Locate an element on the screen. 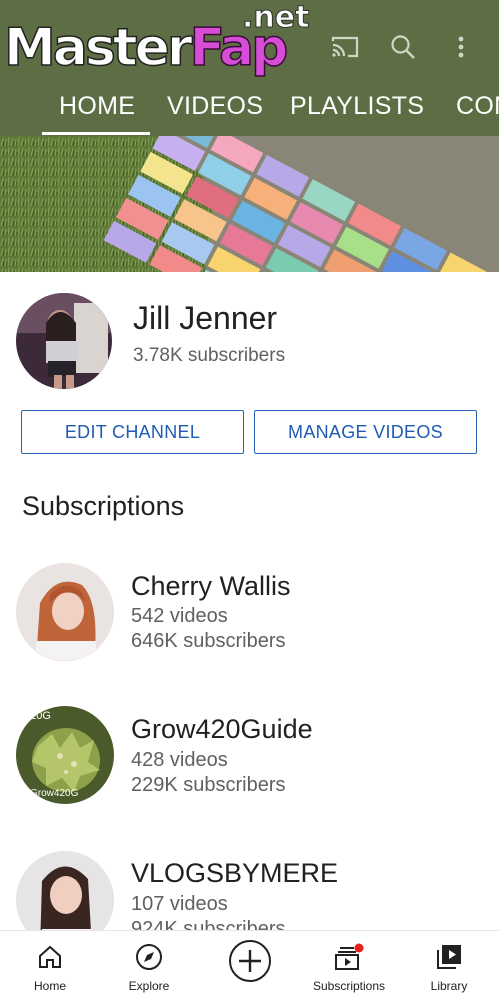 This screenshot has height=1000, width=499. tab-videos: VIDEOS is located at coordinates (215, 108).